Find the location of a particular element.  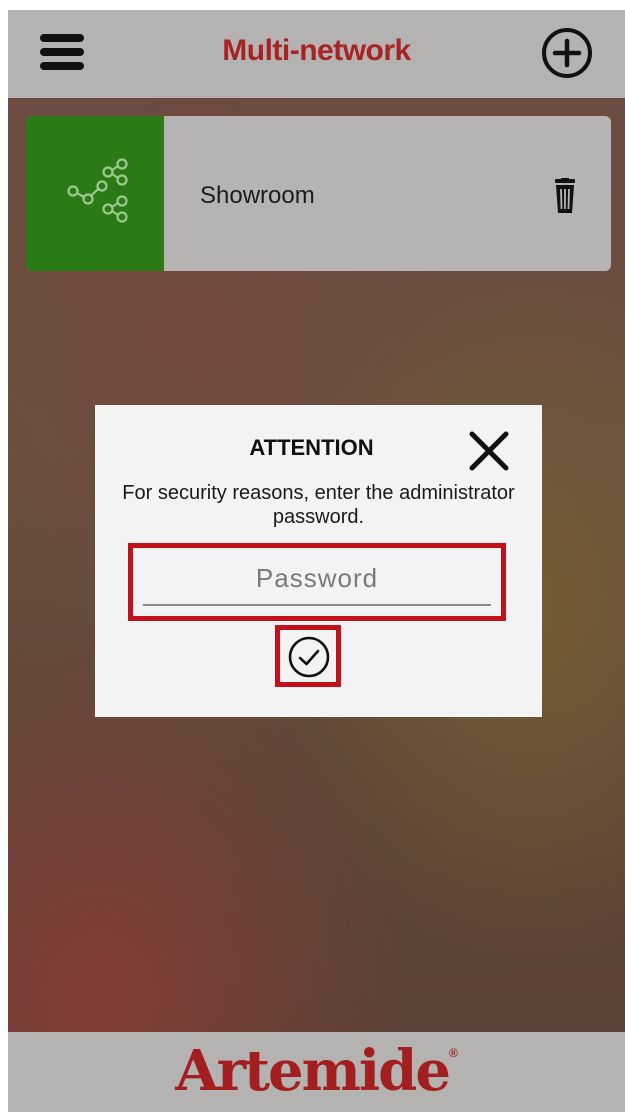

check-circle-icon is located at coordinates (309, 657).